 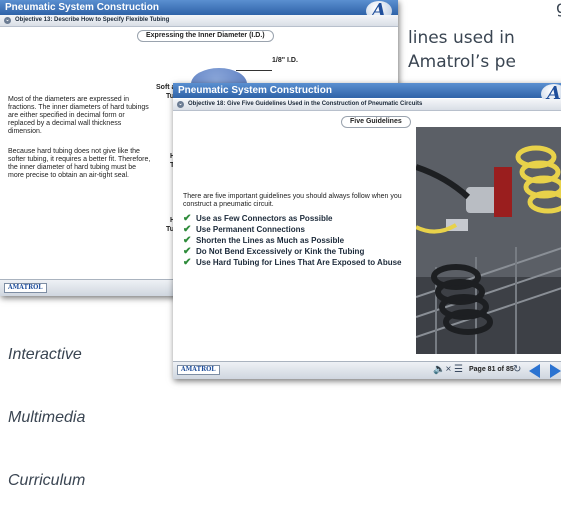 What do you see at coordinates (250, 229) in the screenshot?
I see `guideline-text: Use Permanent Connections` at bounding box center [250, 229].